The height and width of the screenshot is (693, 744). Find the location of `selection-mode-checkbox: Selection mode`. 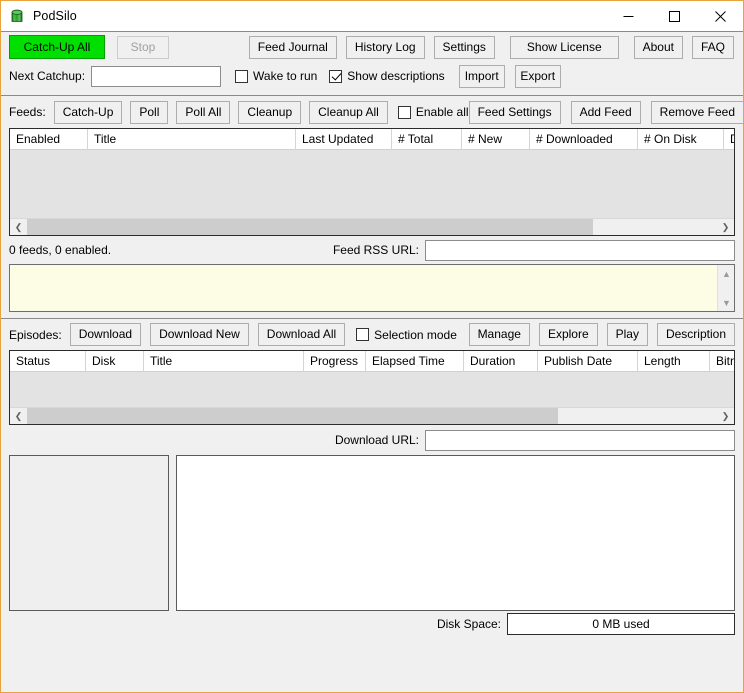

selection-mode-checkbox: Selection mode is located at coordinates (406, 335).